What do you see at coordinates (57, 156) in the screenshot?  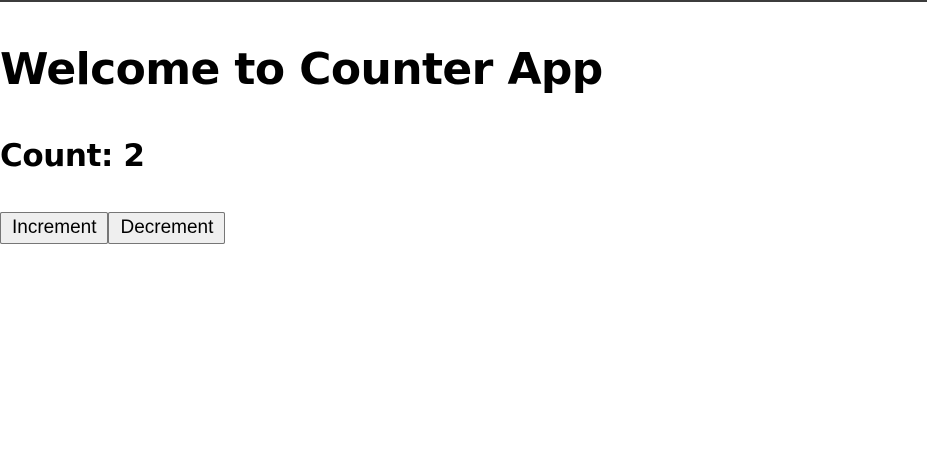 I see `count-label: Count:` at bounding box center [57, 156].